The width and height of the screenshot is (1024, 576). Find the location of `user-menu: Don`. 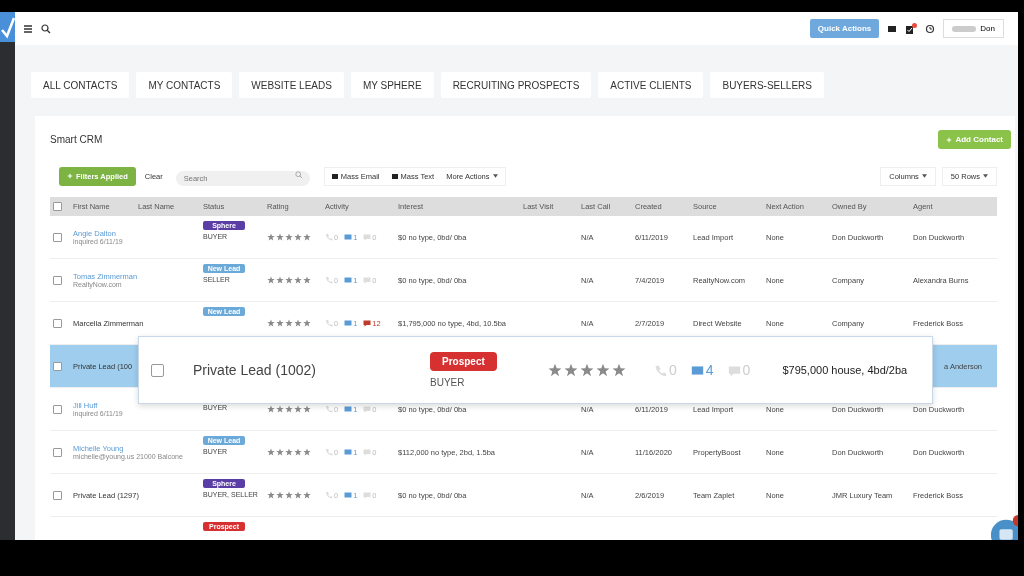

user-menu: Don is located at coordinates (973, 28).